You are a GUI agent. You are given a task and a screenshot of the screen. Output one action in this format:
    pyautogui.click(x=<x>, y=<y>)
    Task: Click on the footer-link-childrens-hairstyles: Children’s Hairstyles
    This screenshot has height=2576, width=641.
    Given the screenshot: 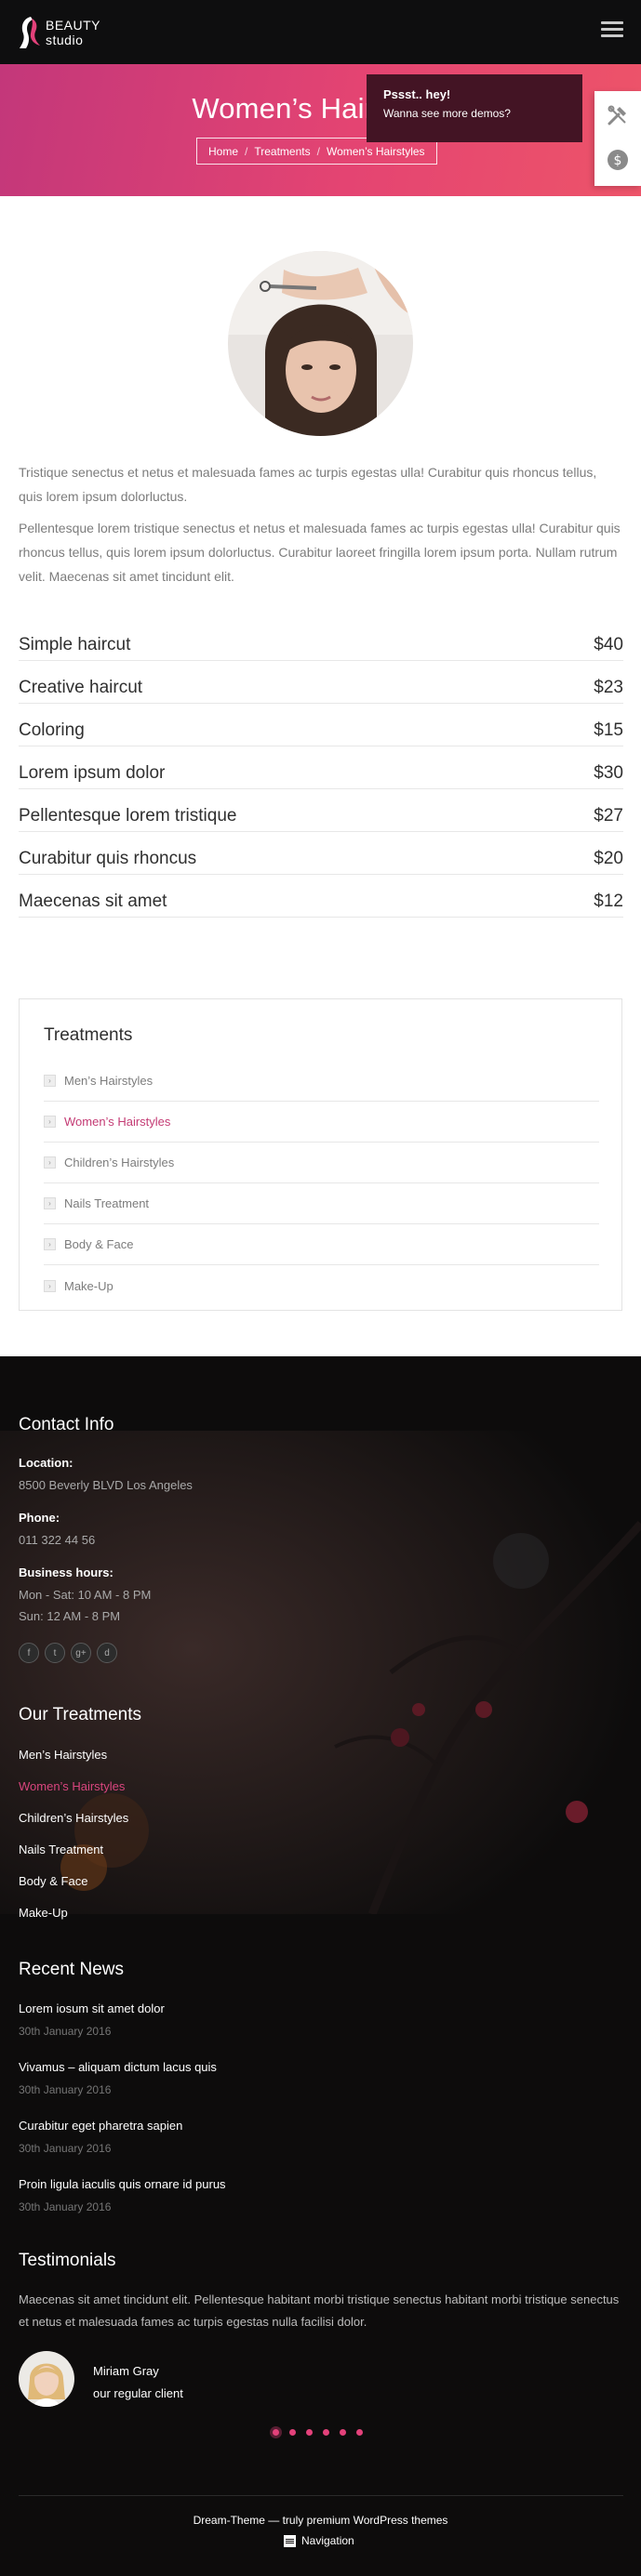 What is the action you would take?
    pyautogui.click(x=73, y=1818)
    